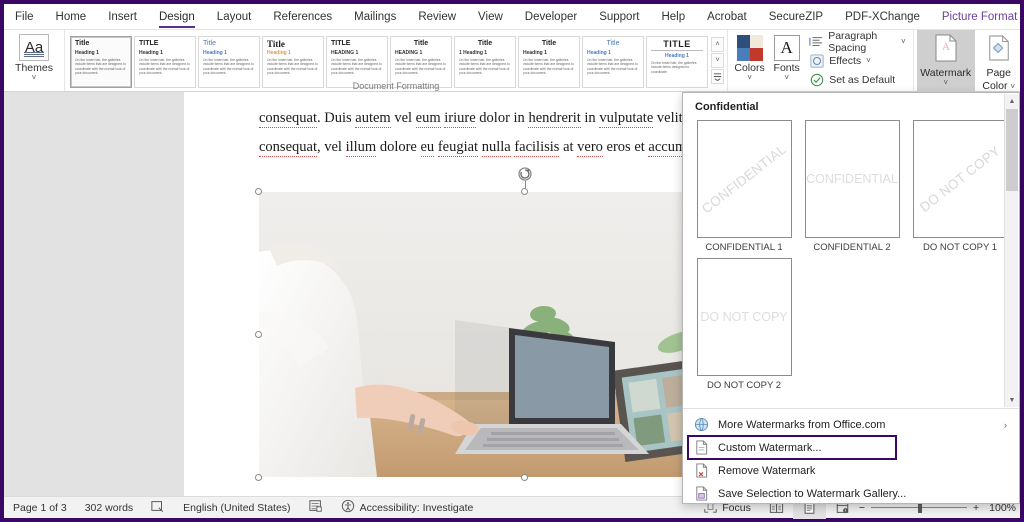  I want to click on watermark-button: A Watermark ˅, so click(945, 60).